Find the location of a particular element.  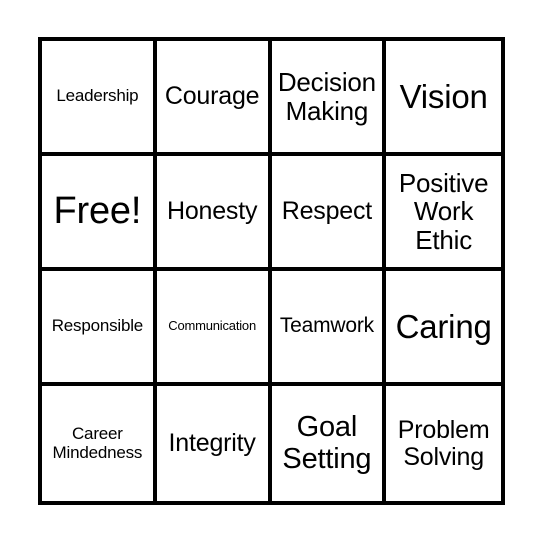

bingo-cell-r3c1: Responsible is located at coordinates (99, 328).